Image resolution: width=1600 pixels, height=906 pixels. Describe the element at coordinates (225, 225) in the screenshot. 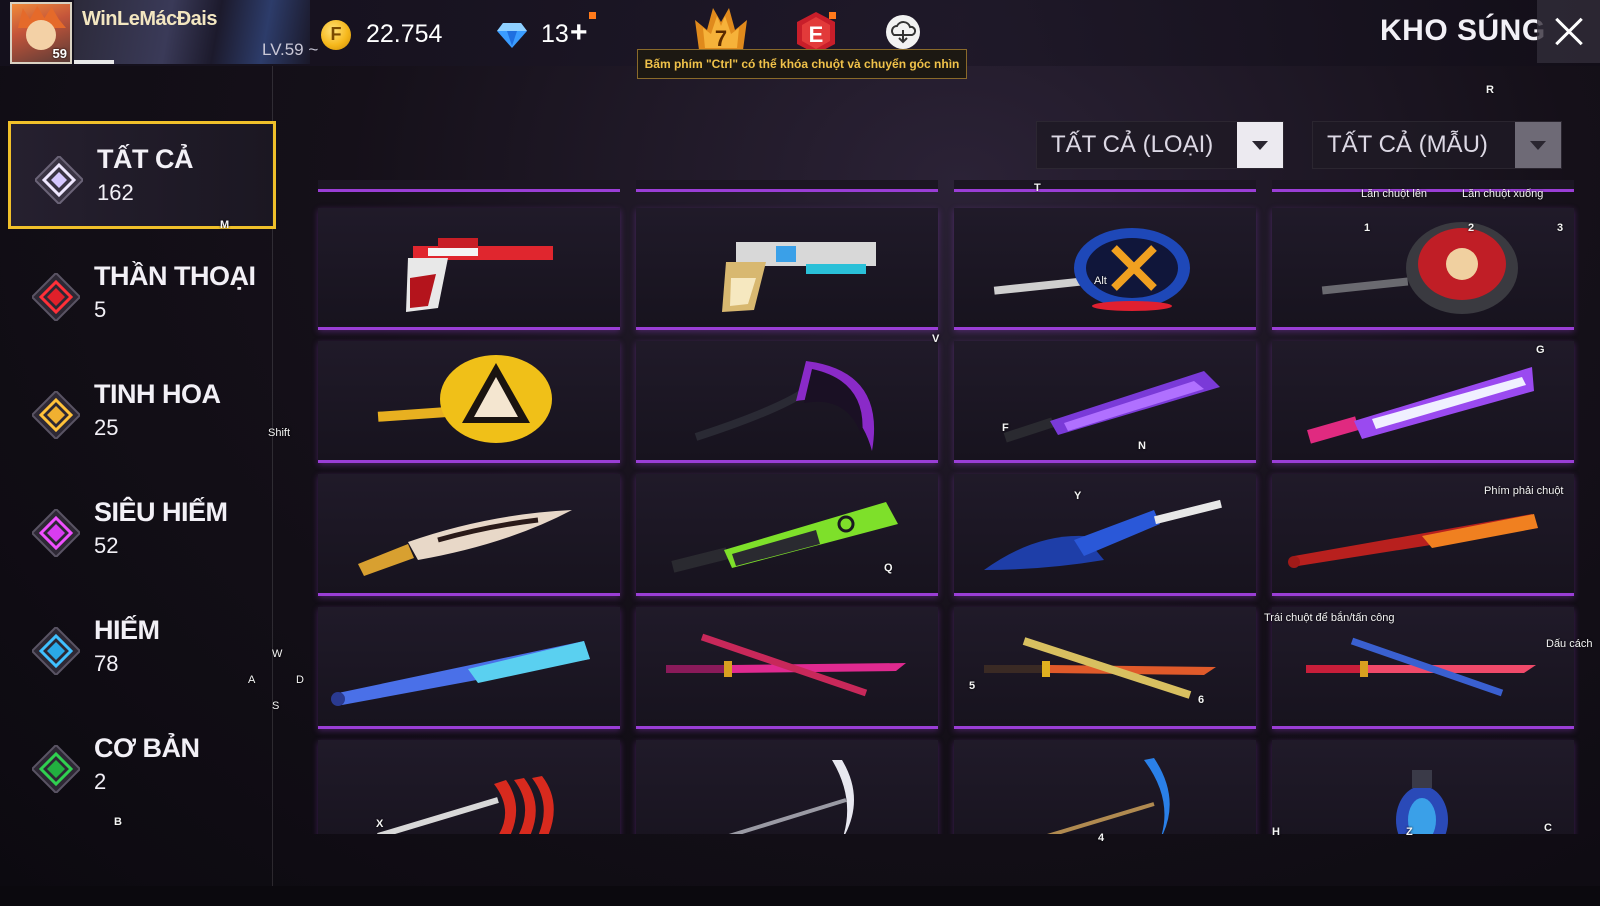

I see `key-hint-m: M` at that location.